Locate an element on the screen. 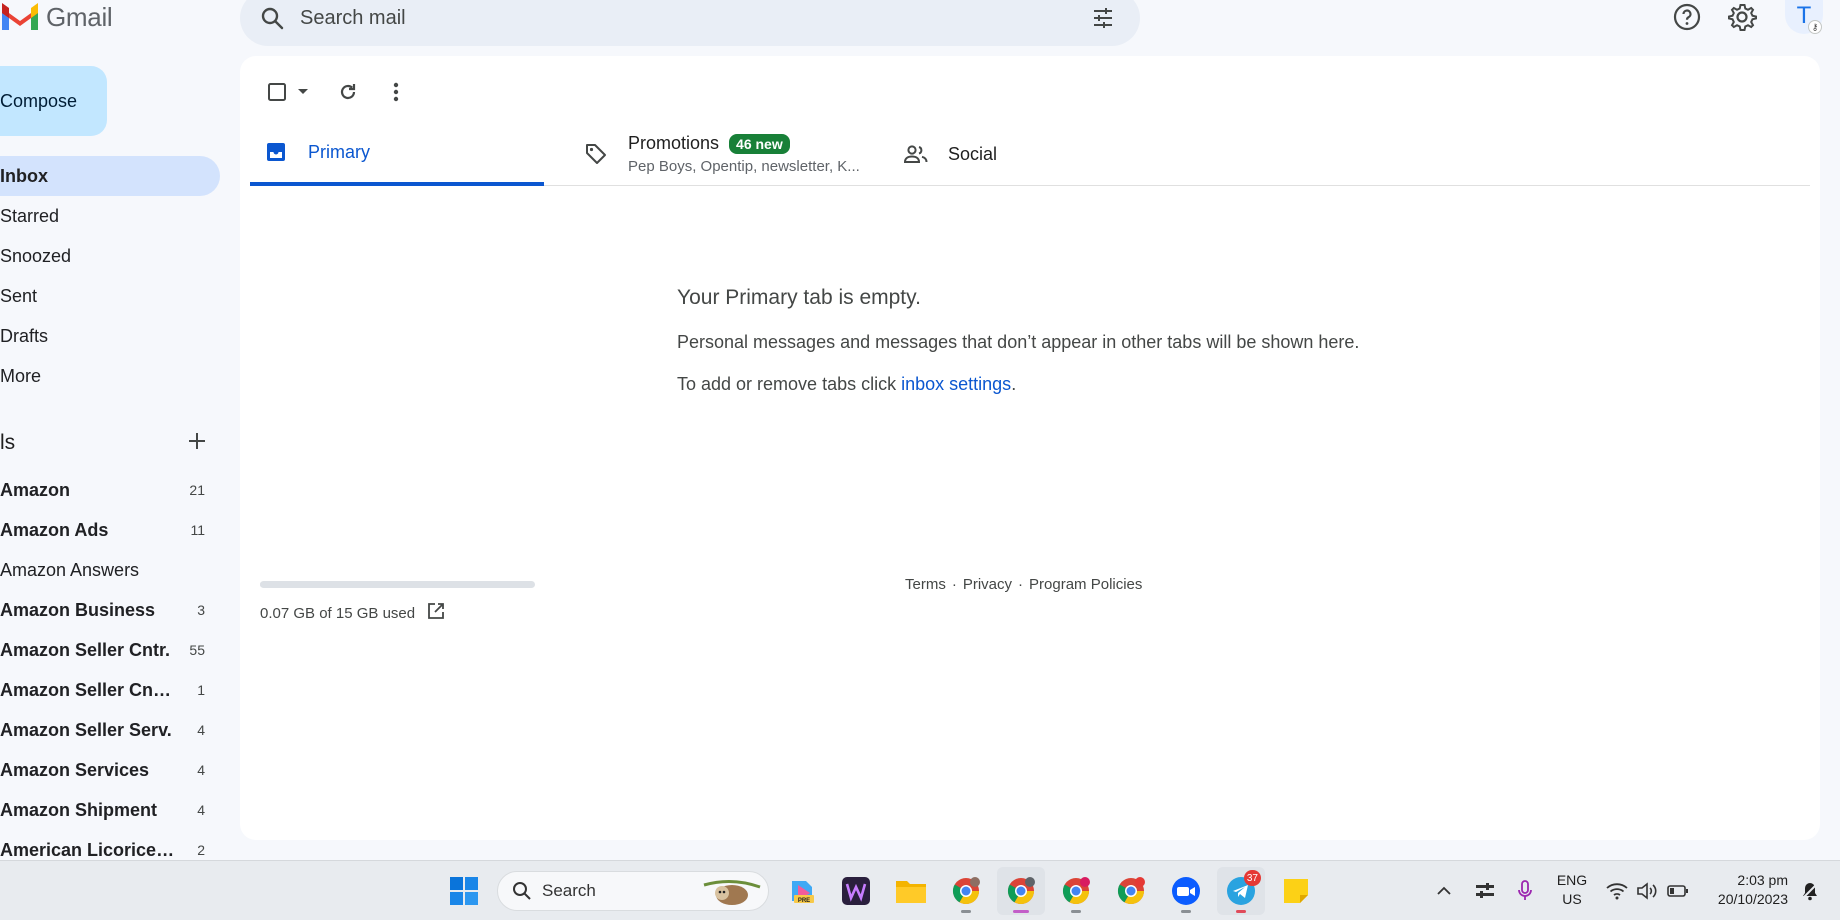 The width and height of the screenshot is (1840, 920). sticky-notes-icon is located at coordinates (1296, 891).